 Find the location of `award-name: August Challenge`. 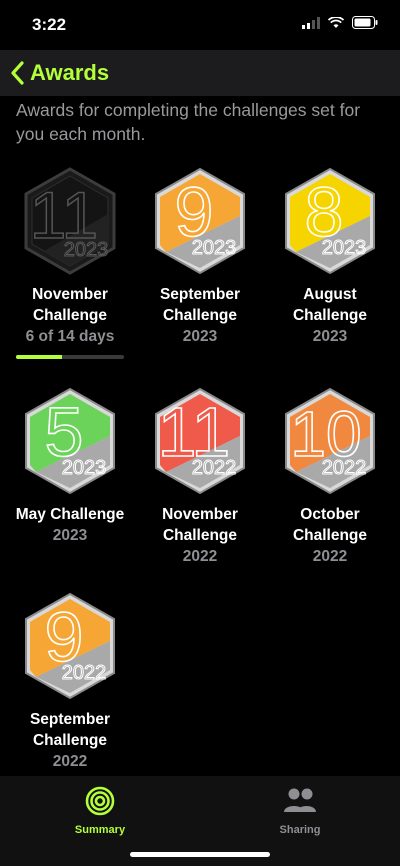

award-name: August Challenge is located at coordinates (330, 305).